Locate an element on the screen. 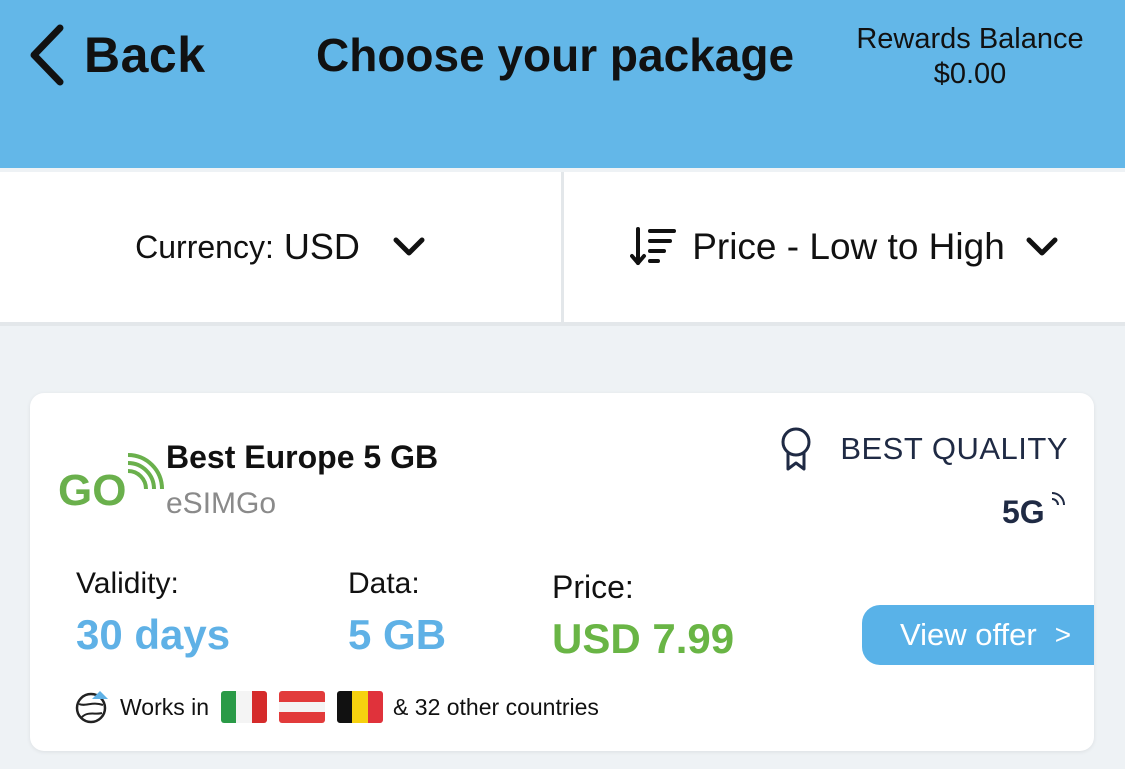 The width and height of the screenshot is (1125, 769). plan-name: Best Europe 5 GB is located at coordinates (302, 457).